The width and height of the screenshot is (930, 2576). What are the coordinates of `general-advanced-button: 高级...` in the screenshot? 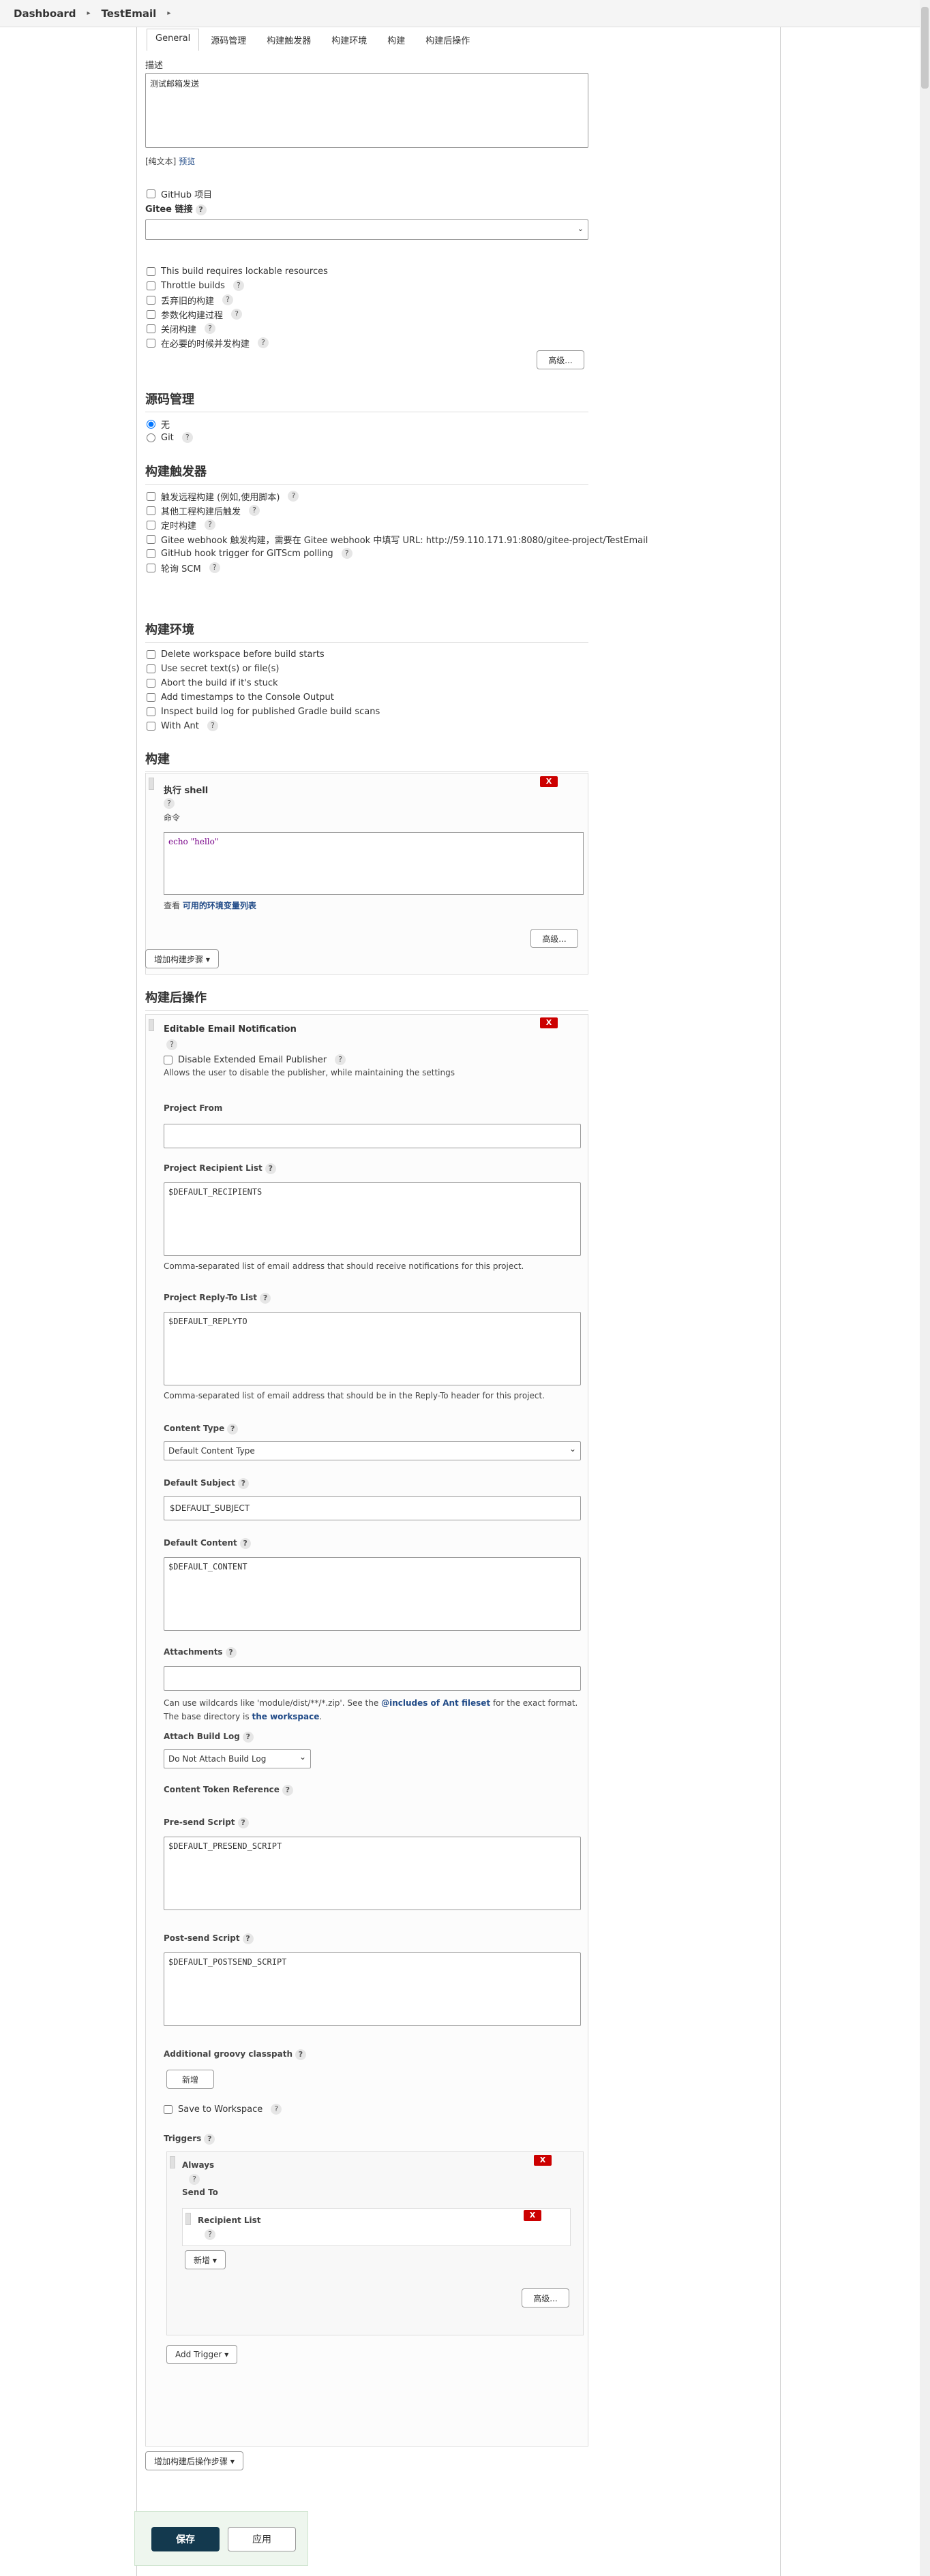 It's located at (560, 359).